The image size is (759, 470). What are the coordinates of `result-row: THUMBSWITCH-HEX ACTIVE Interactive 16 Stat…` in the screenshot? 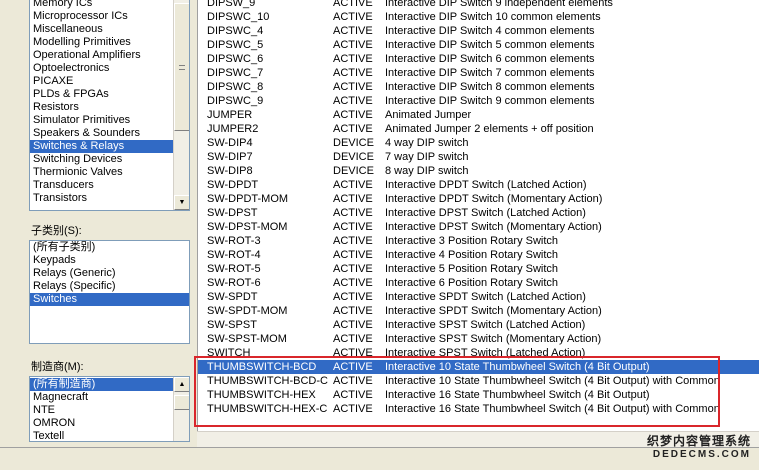 It's located at (478, 395).